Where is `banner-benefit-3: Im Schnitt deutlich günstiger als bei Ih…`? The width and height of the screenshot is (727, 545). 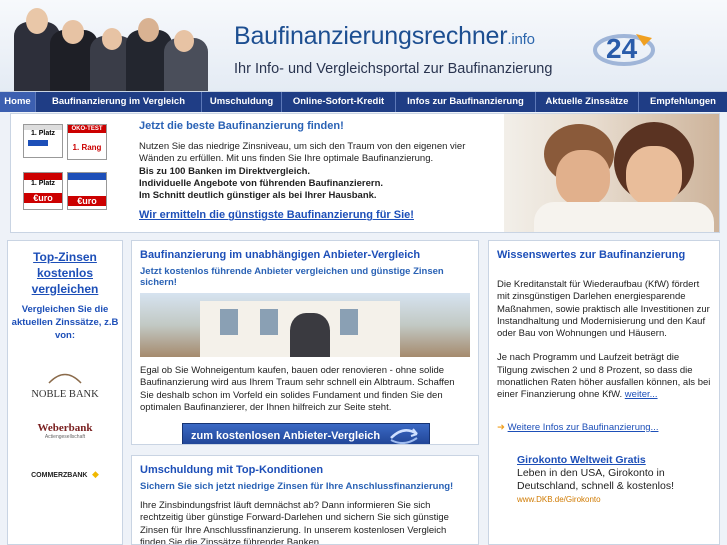
banner-benefit-3: Im Schnitt deutlich günstiger als bei Ih… is located at coordinates (258, 196).